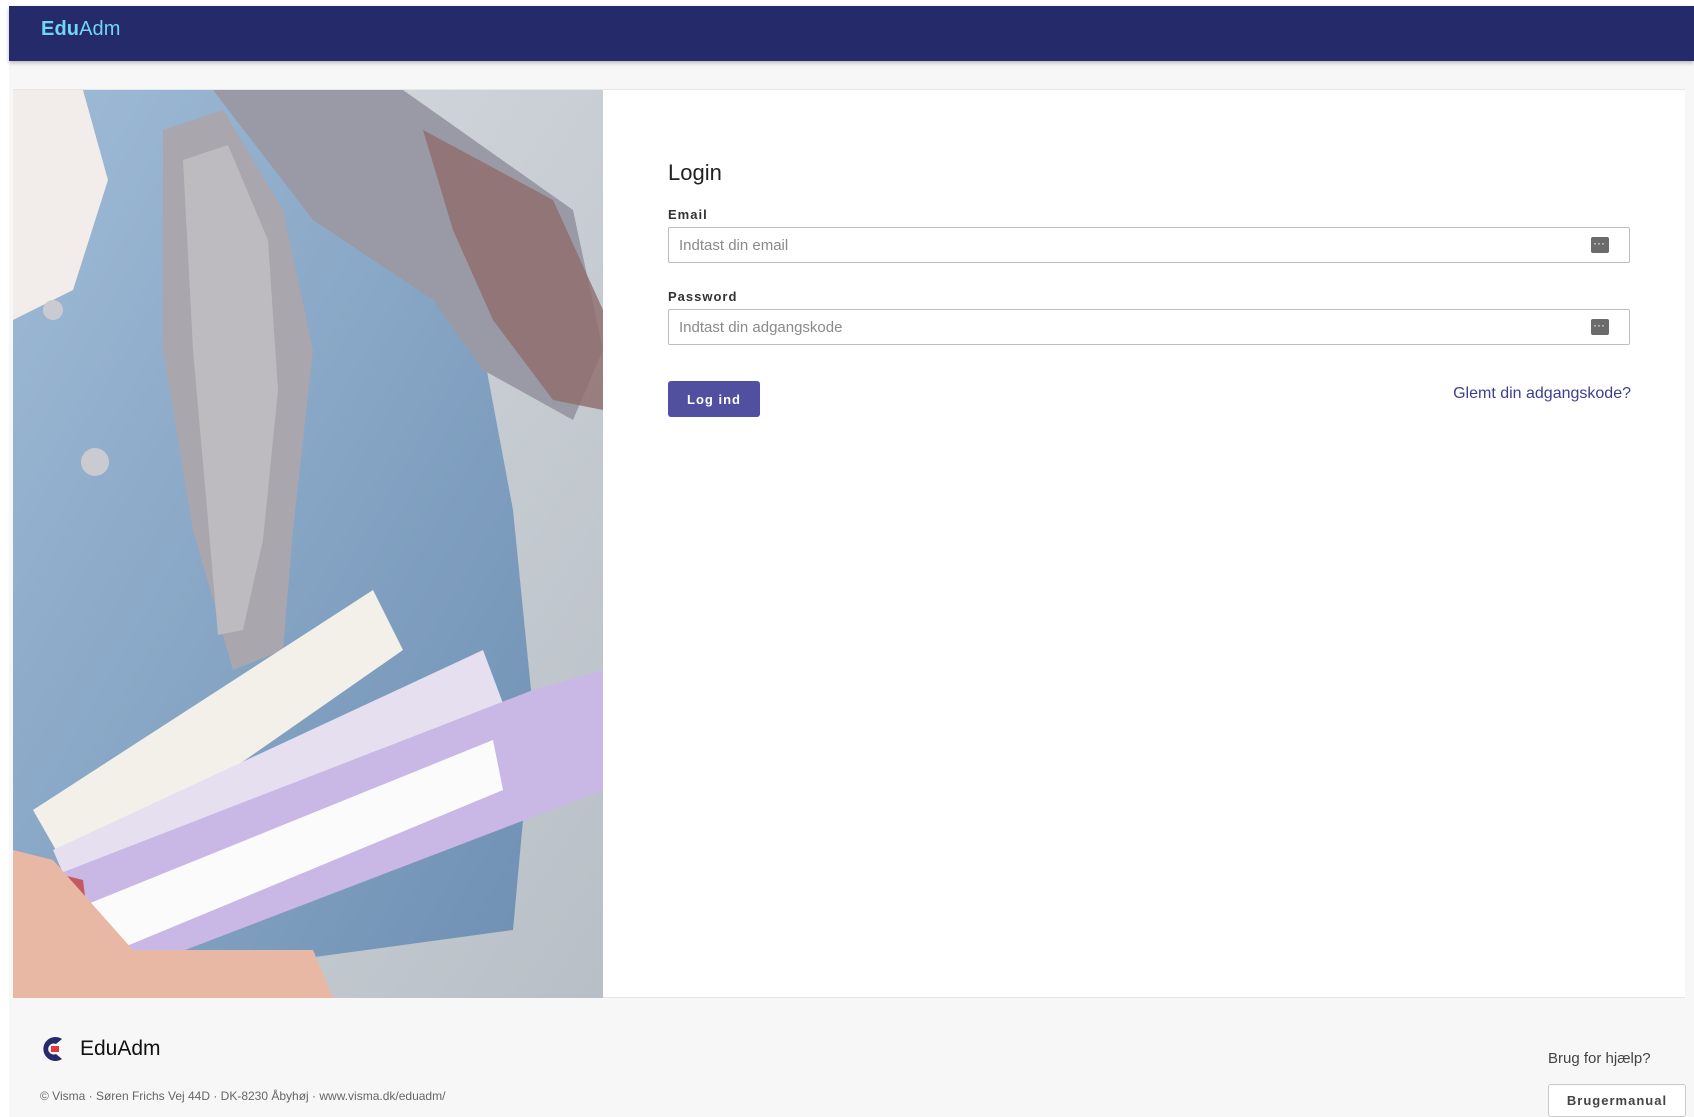 Image resolution: width=1694 pixels, height=1117 pixels. I want to click on password-field-wrapper, so click(1149, 327).